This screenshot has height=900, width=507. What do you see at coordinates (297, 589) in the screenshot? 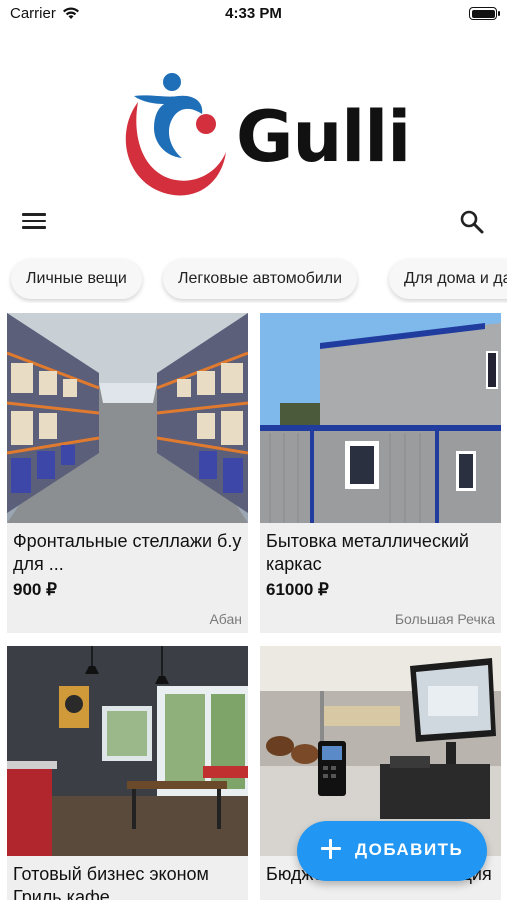
I see `listing-price: 61000 ₽` at bounding box center [297, 589].